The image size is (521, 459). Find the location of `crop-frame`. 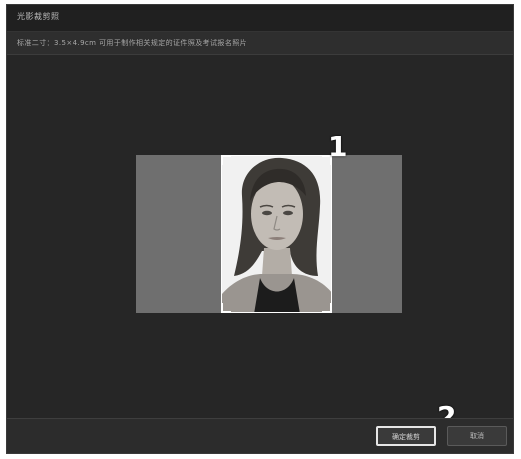

crop-frame is located at coordinates (276, 234).